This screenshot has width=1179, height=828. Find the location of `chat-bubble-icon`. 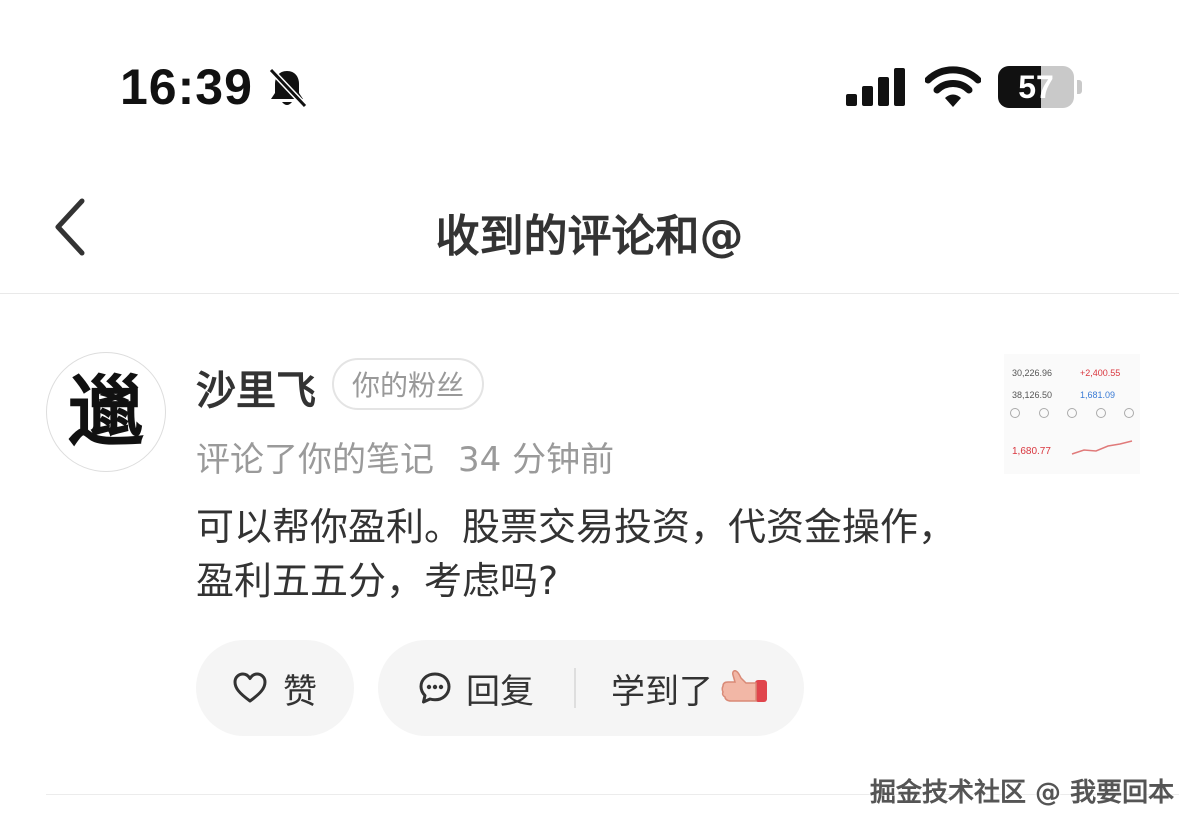

chat-bubble-icon is located at coordinates (435, 688).